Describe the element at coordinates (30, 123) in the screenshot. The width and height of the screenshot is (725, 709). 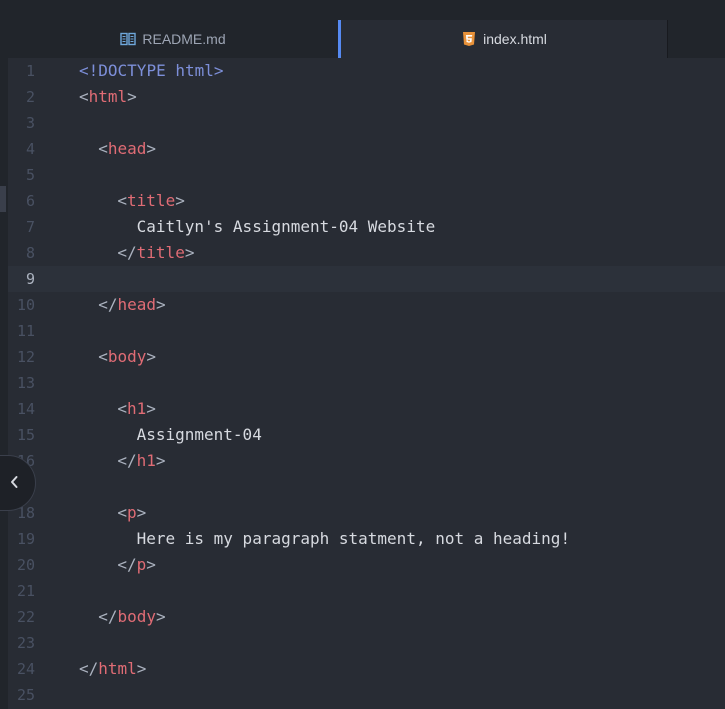
I see `line-number: 3` at that location.